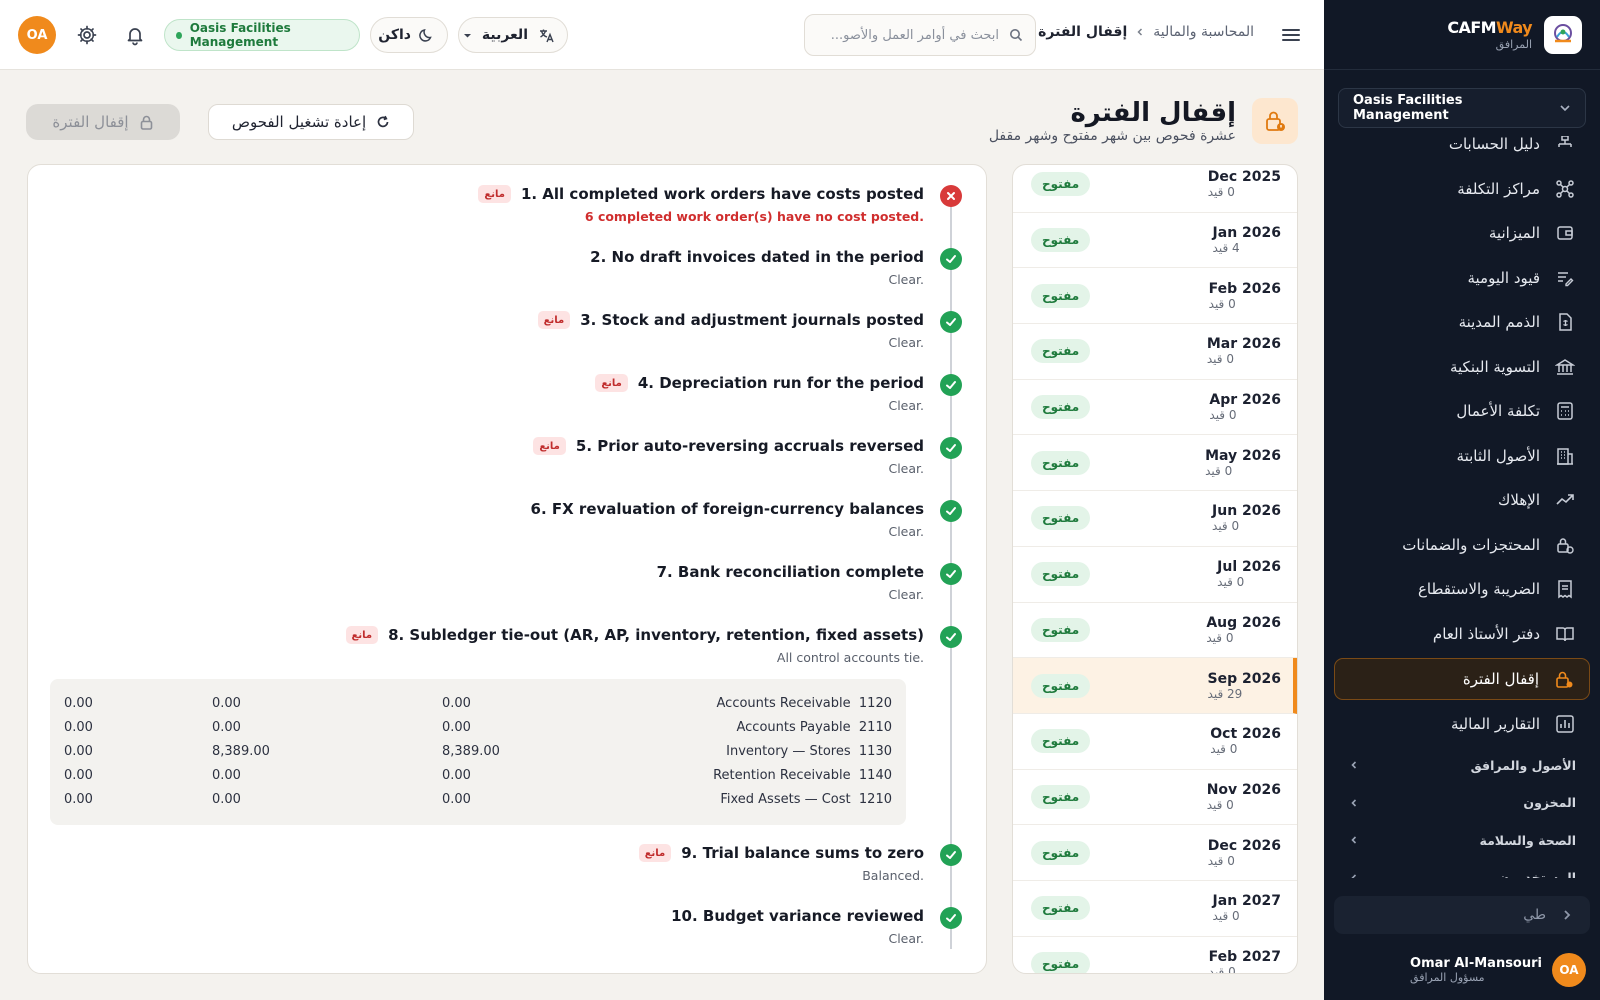 Image resolution: width=1600 pixels, height=1000 pixels. I want to click on sidebar-item: التسوية البنكية, so click(1462, 367).